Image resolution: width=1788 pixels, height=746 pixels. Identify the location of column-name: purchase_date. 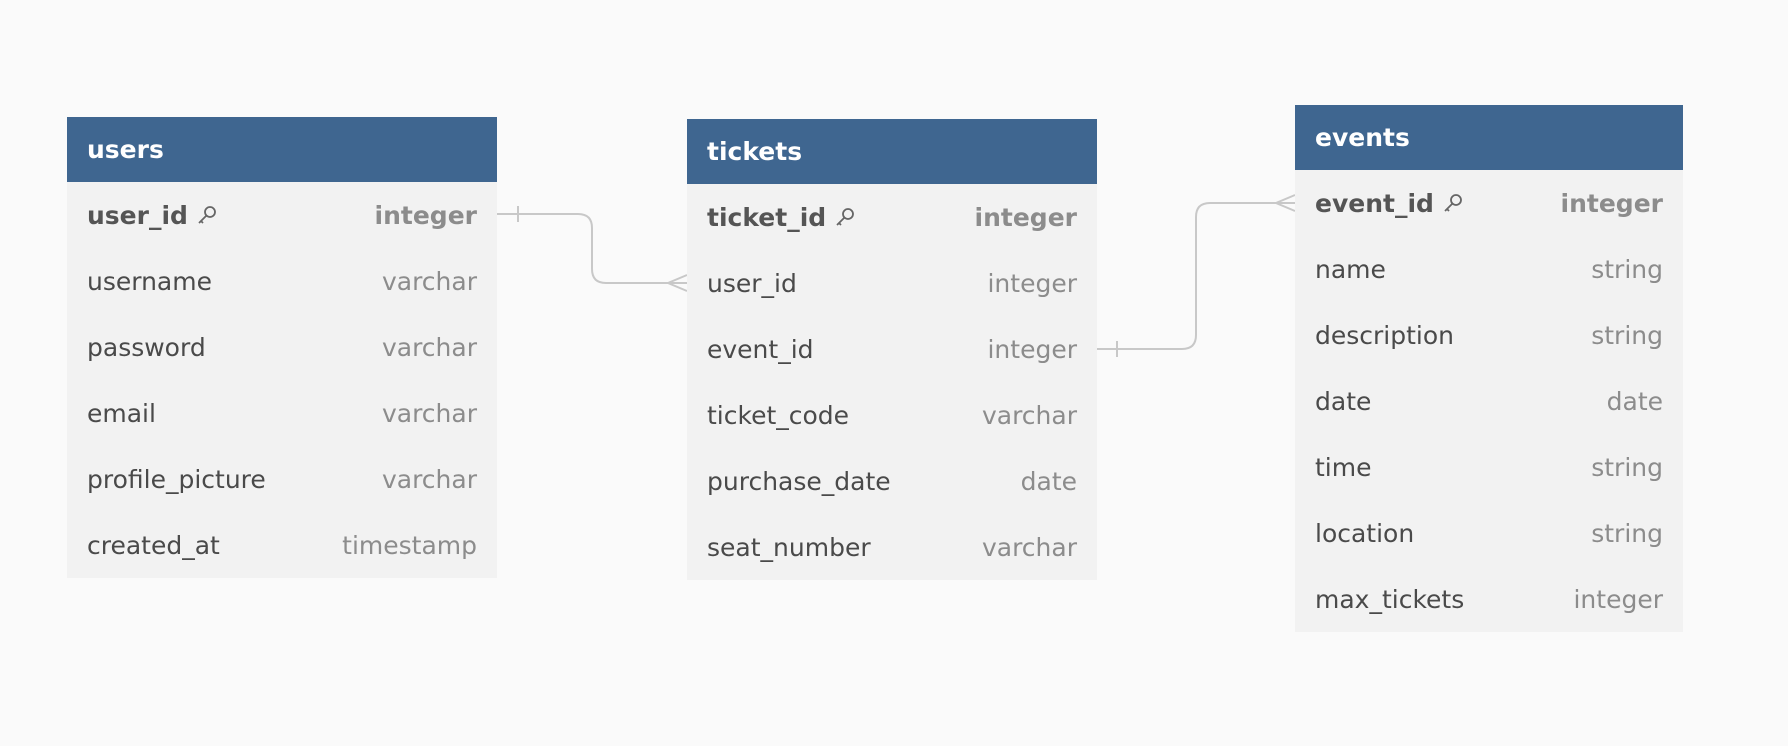
(799, 481).